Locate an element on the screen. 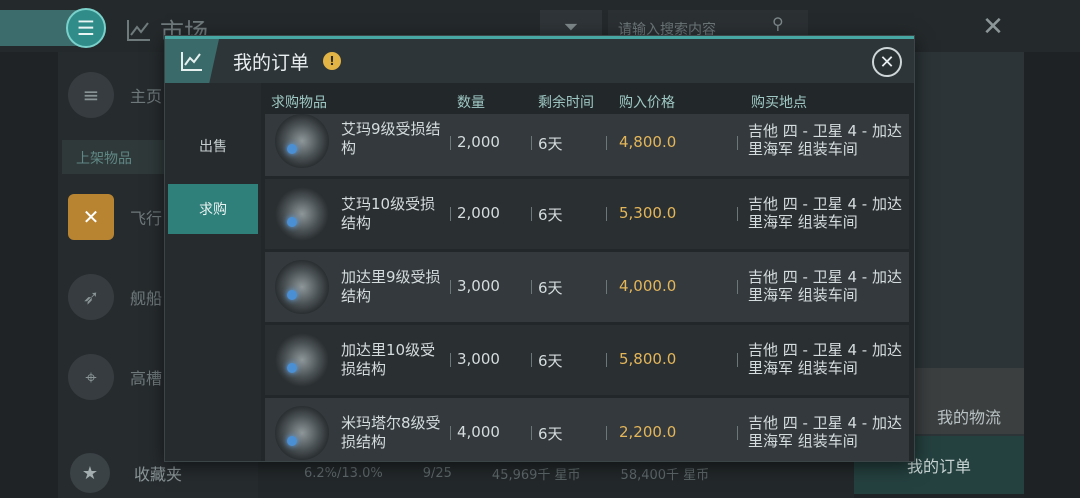 The height and width of the screenshot is (498, 1080). item-qty: 4,000 is located at coordinates (478, 432).